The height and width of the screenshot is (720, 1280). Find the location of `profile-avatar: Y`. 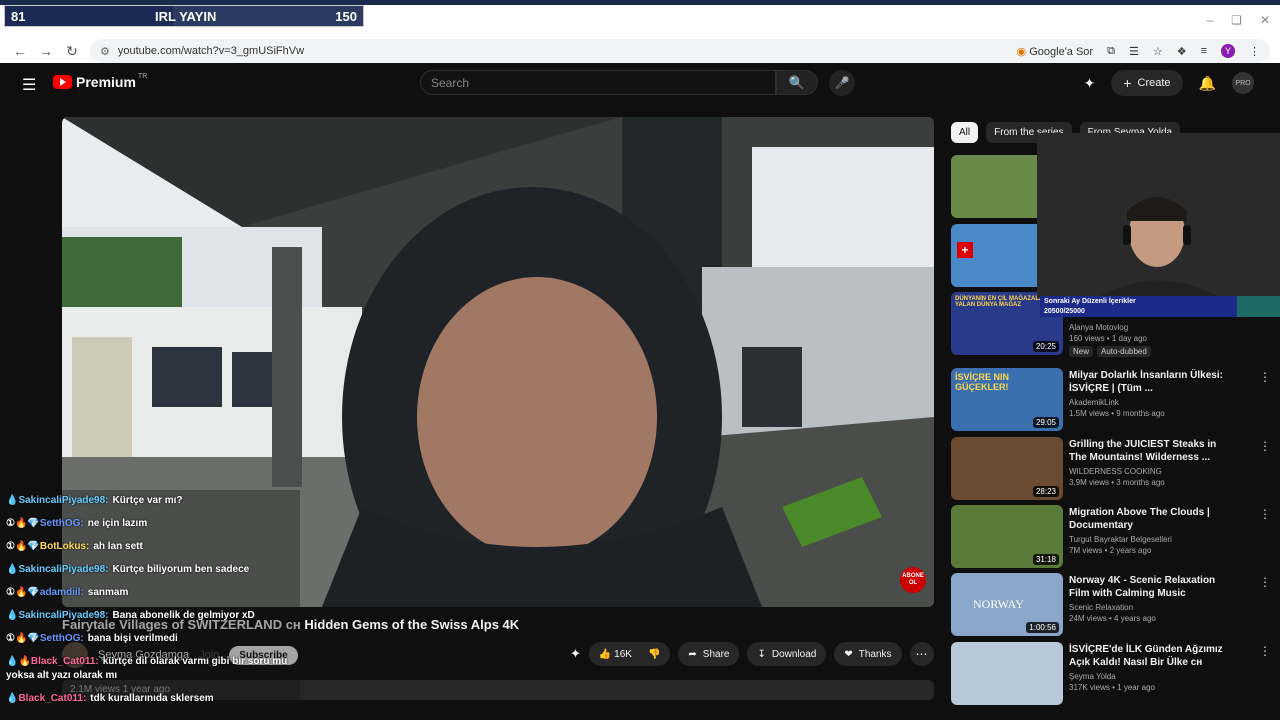

profile-avatar: Y is located at coordinates (1228, 51).